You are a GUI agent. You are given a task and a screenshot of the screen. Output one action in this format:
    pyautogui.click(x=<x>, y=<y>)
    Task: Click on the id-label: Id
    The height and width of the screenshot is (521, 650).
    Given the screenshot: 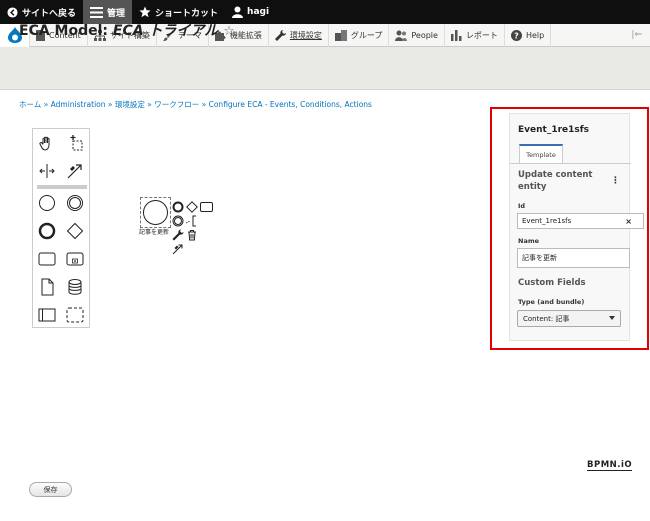 What is the action you would take?
    pyautogui.click(x=522, y=206)
    